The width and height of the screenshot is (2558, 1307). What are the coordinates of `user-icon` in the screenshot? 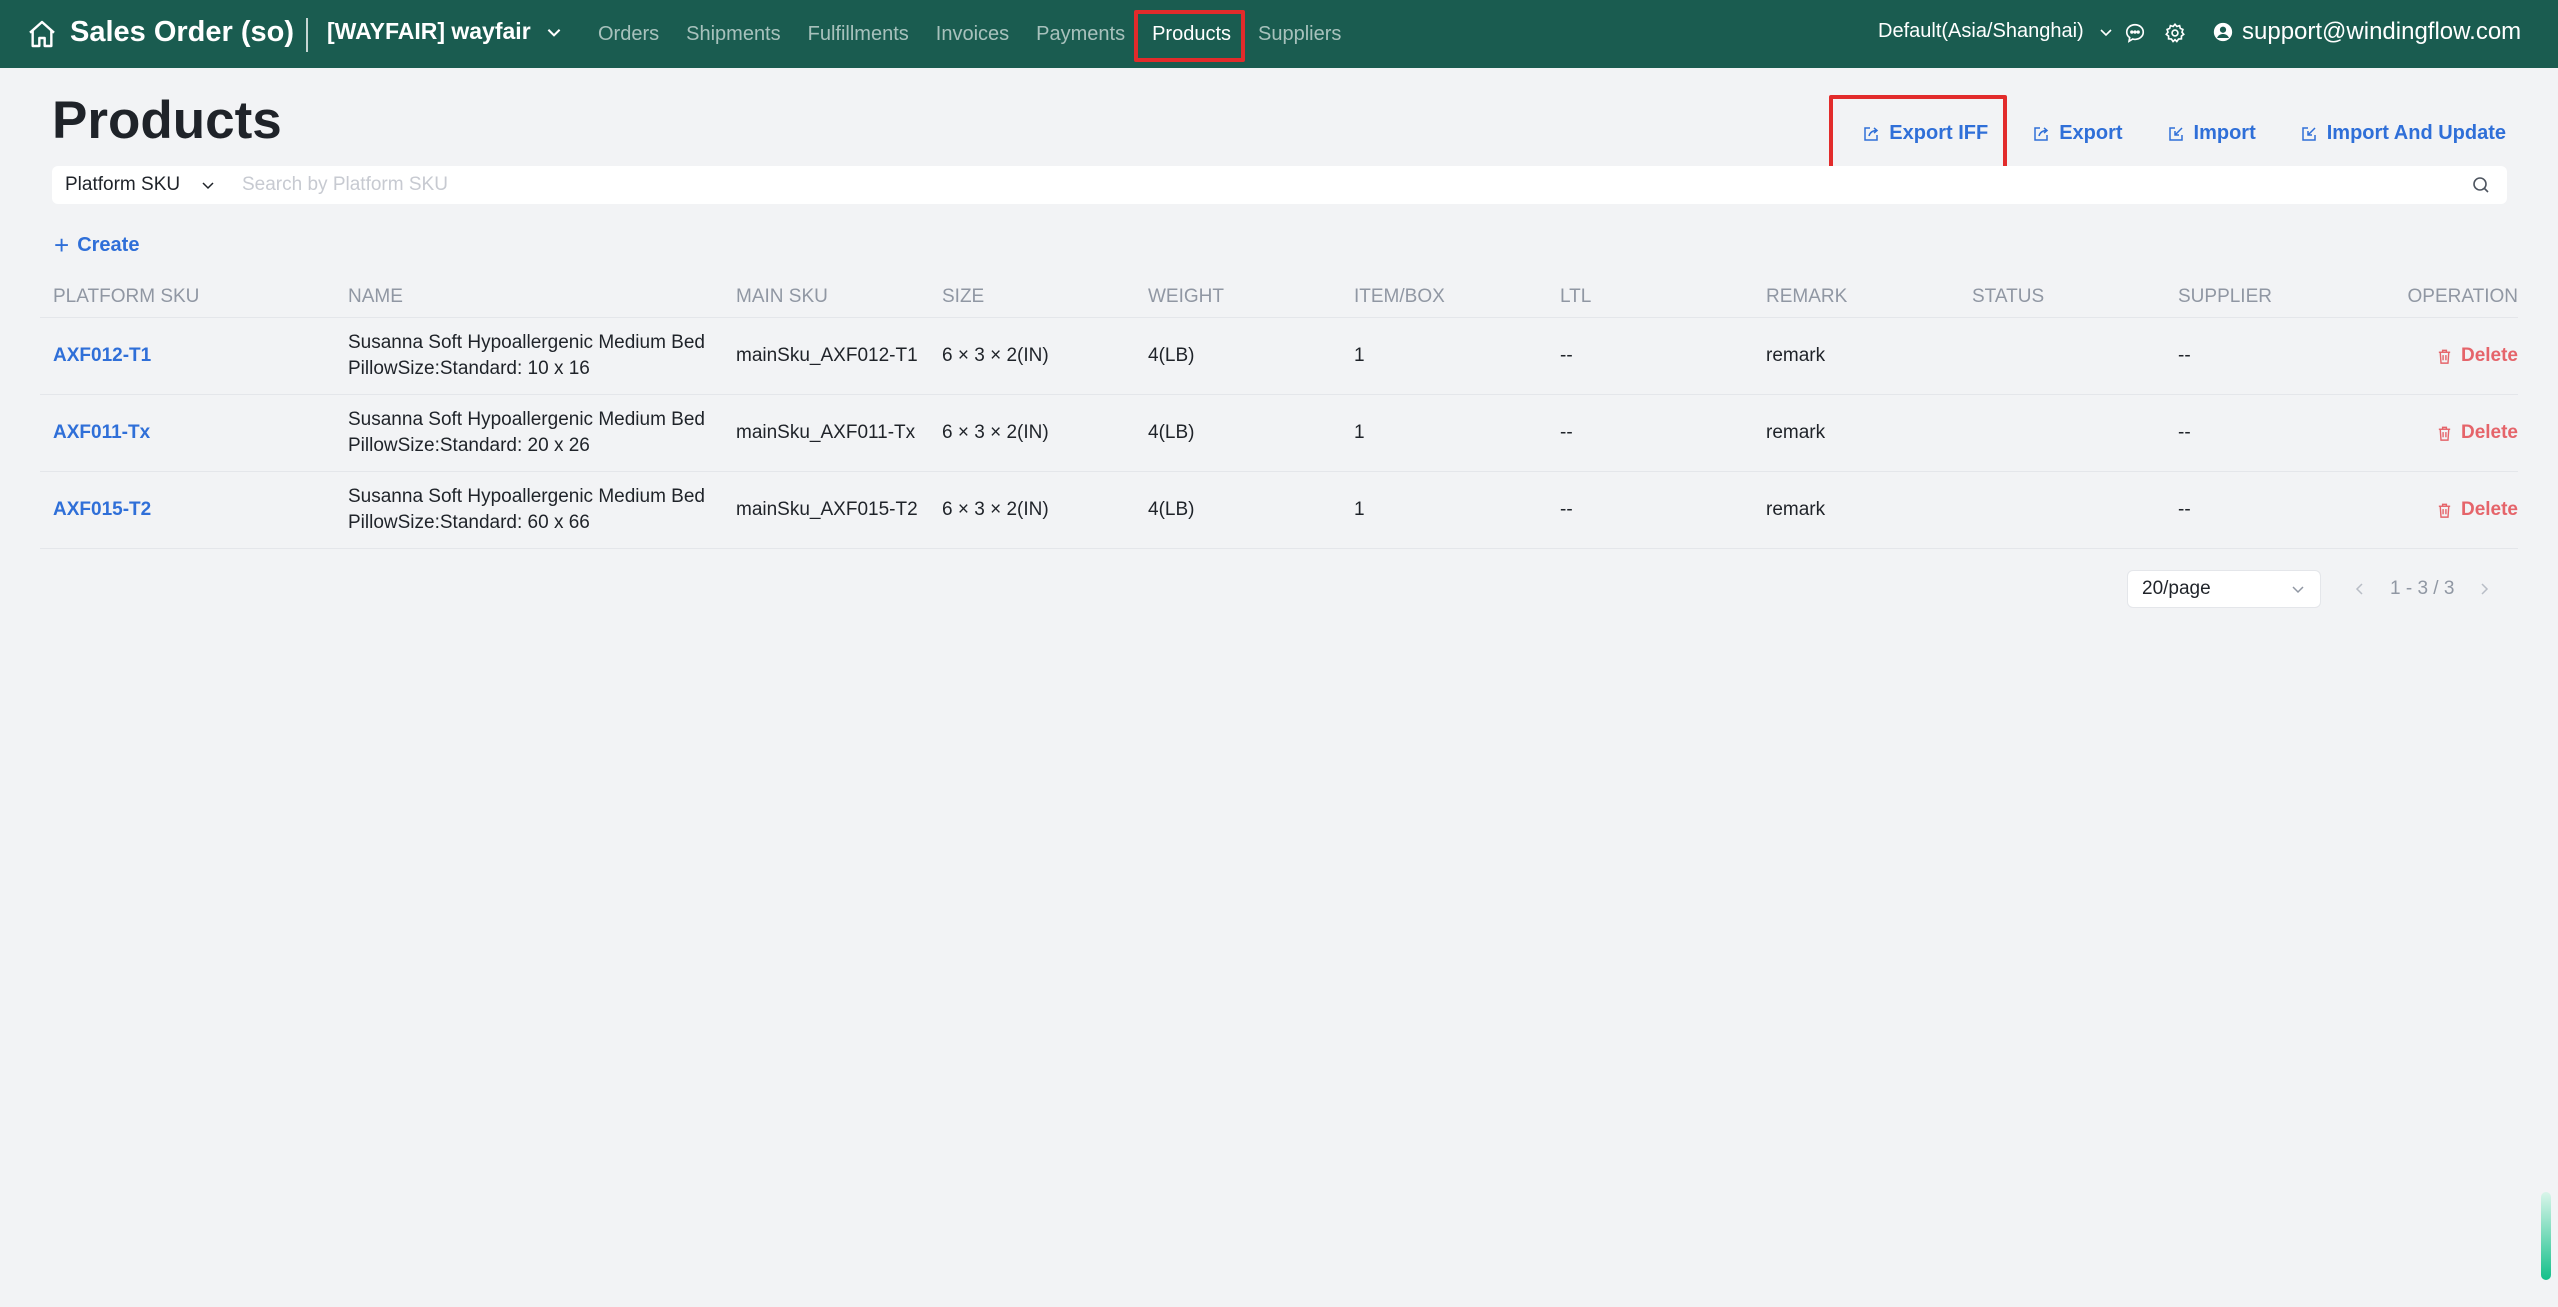 It's located at (2223, 32).